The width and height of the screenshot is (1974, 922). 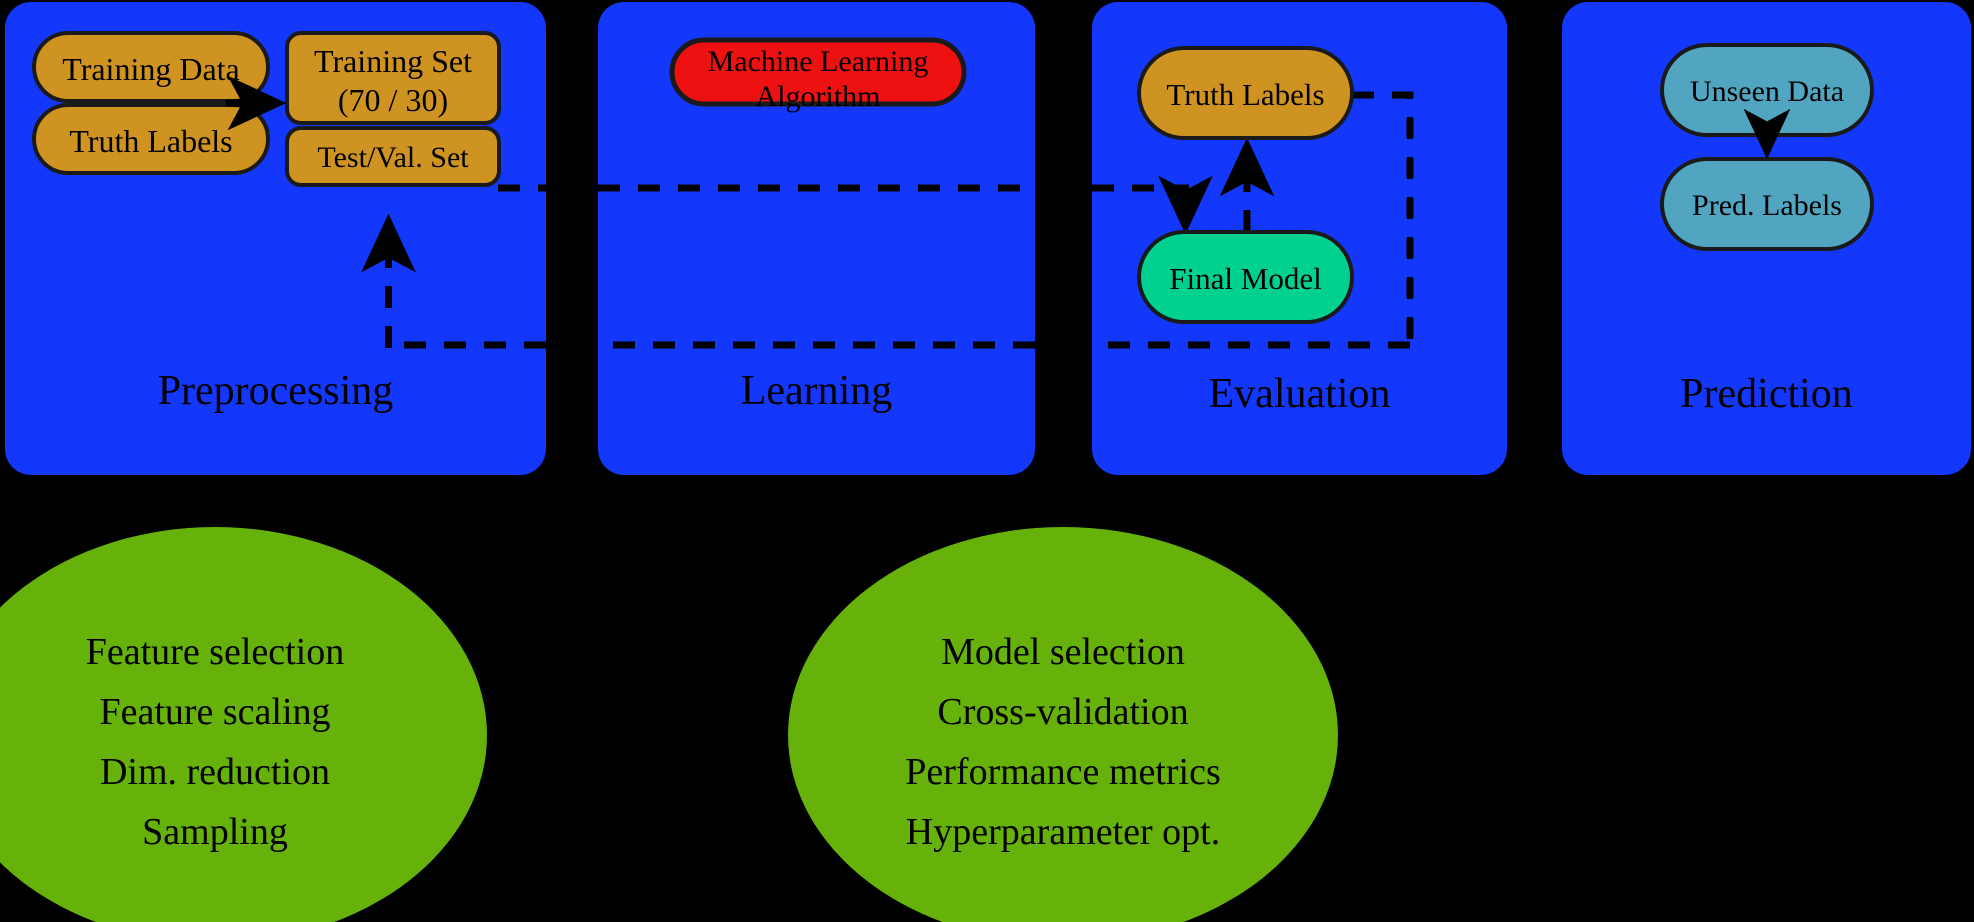 I want to click on node-truth-labels-eval-shape, so click(x=1245, y=93).